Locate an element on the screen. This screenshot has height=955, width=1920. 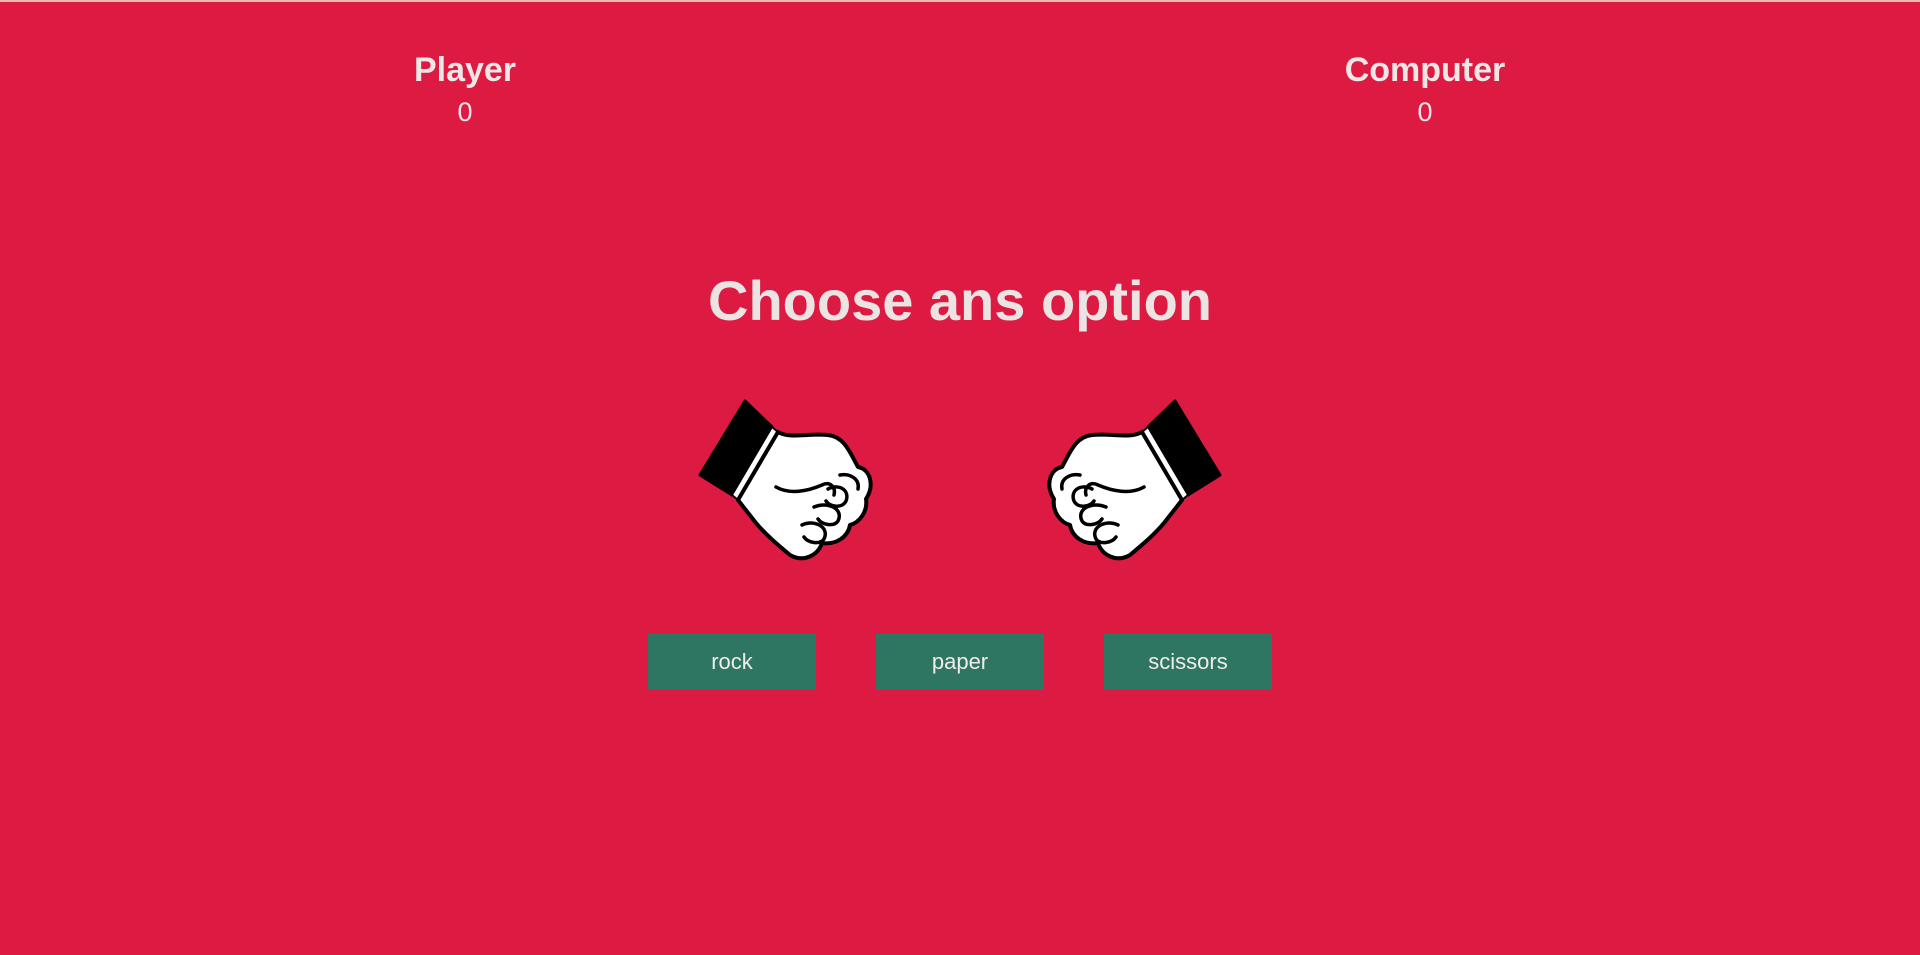
player-score-value: 0 is located at coordinates (465, 112).